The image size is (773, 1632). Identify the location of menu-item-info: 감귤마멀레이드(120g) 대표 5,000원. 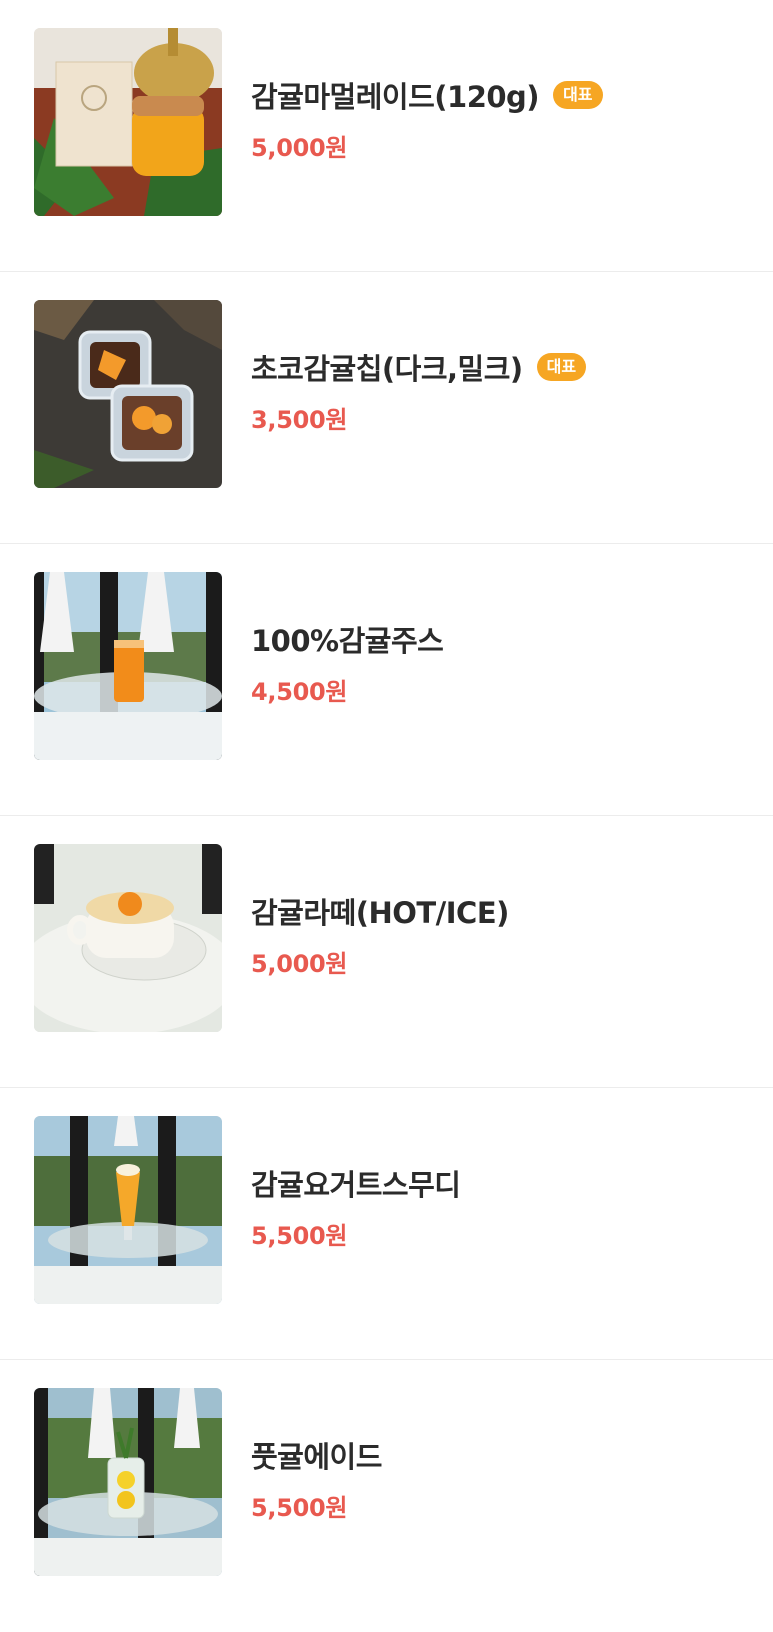
(501, 118).